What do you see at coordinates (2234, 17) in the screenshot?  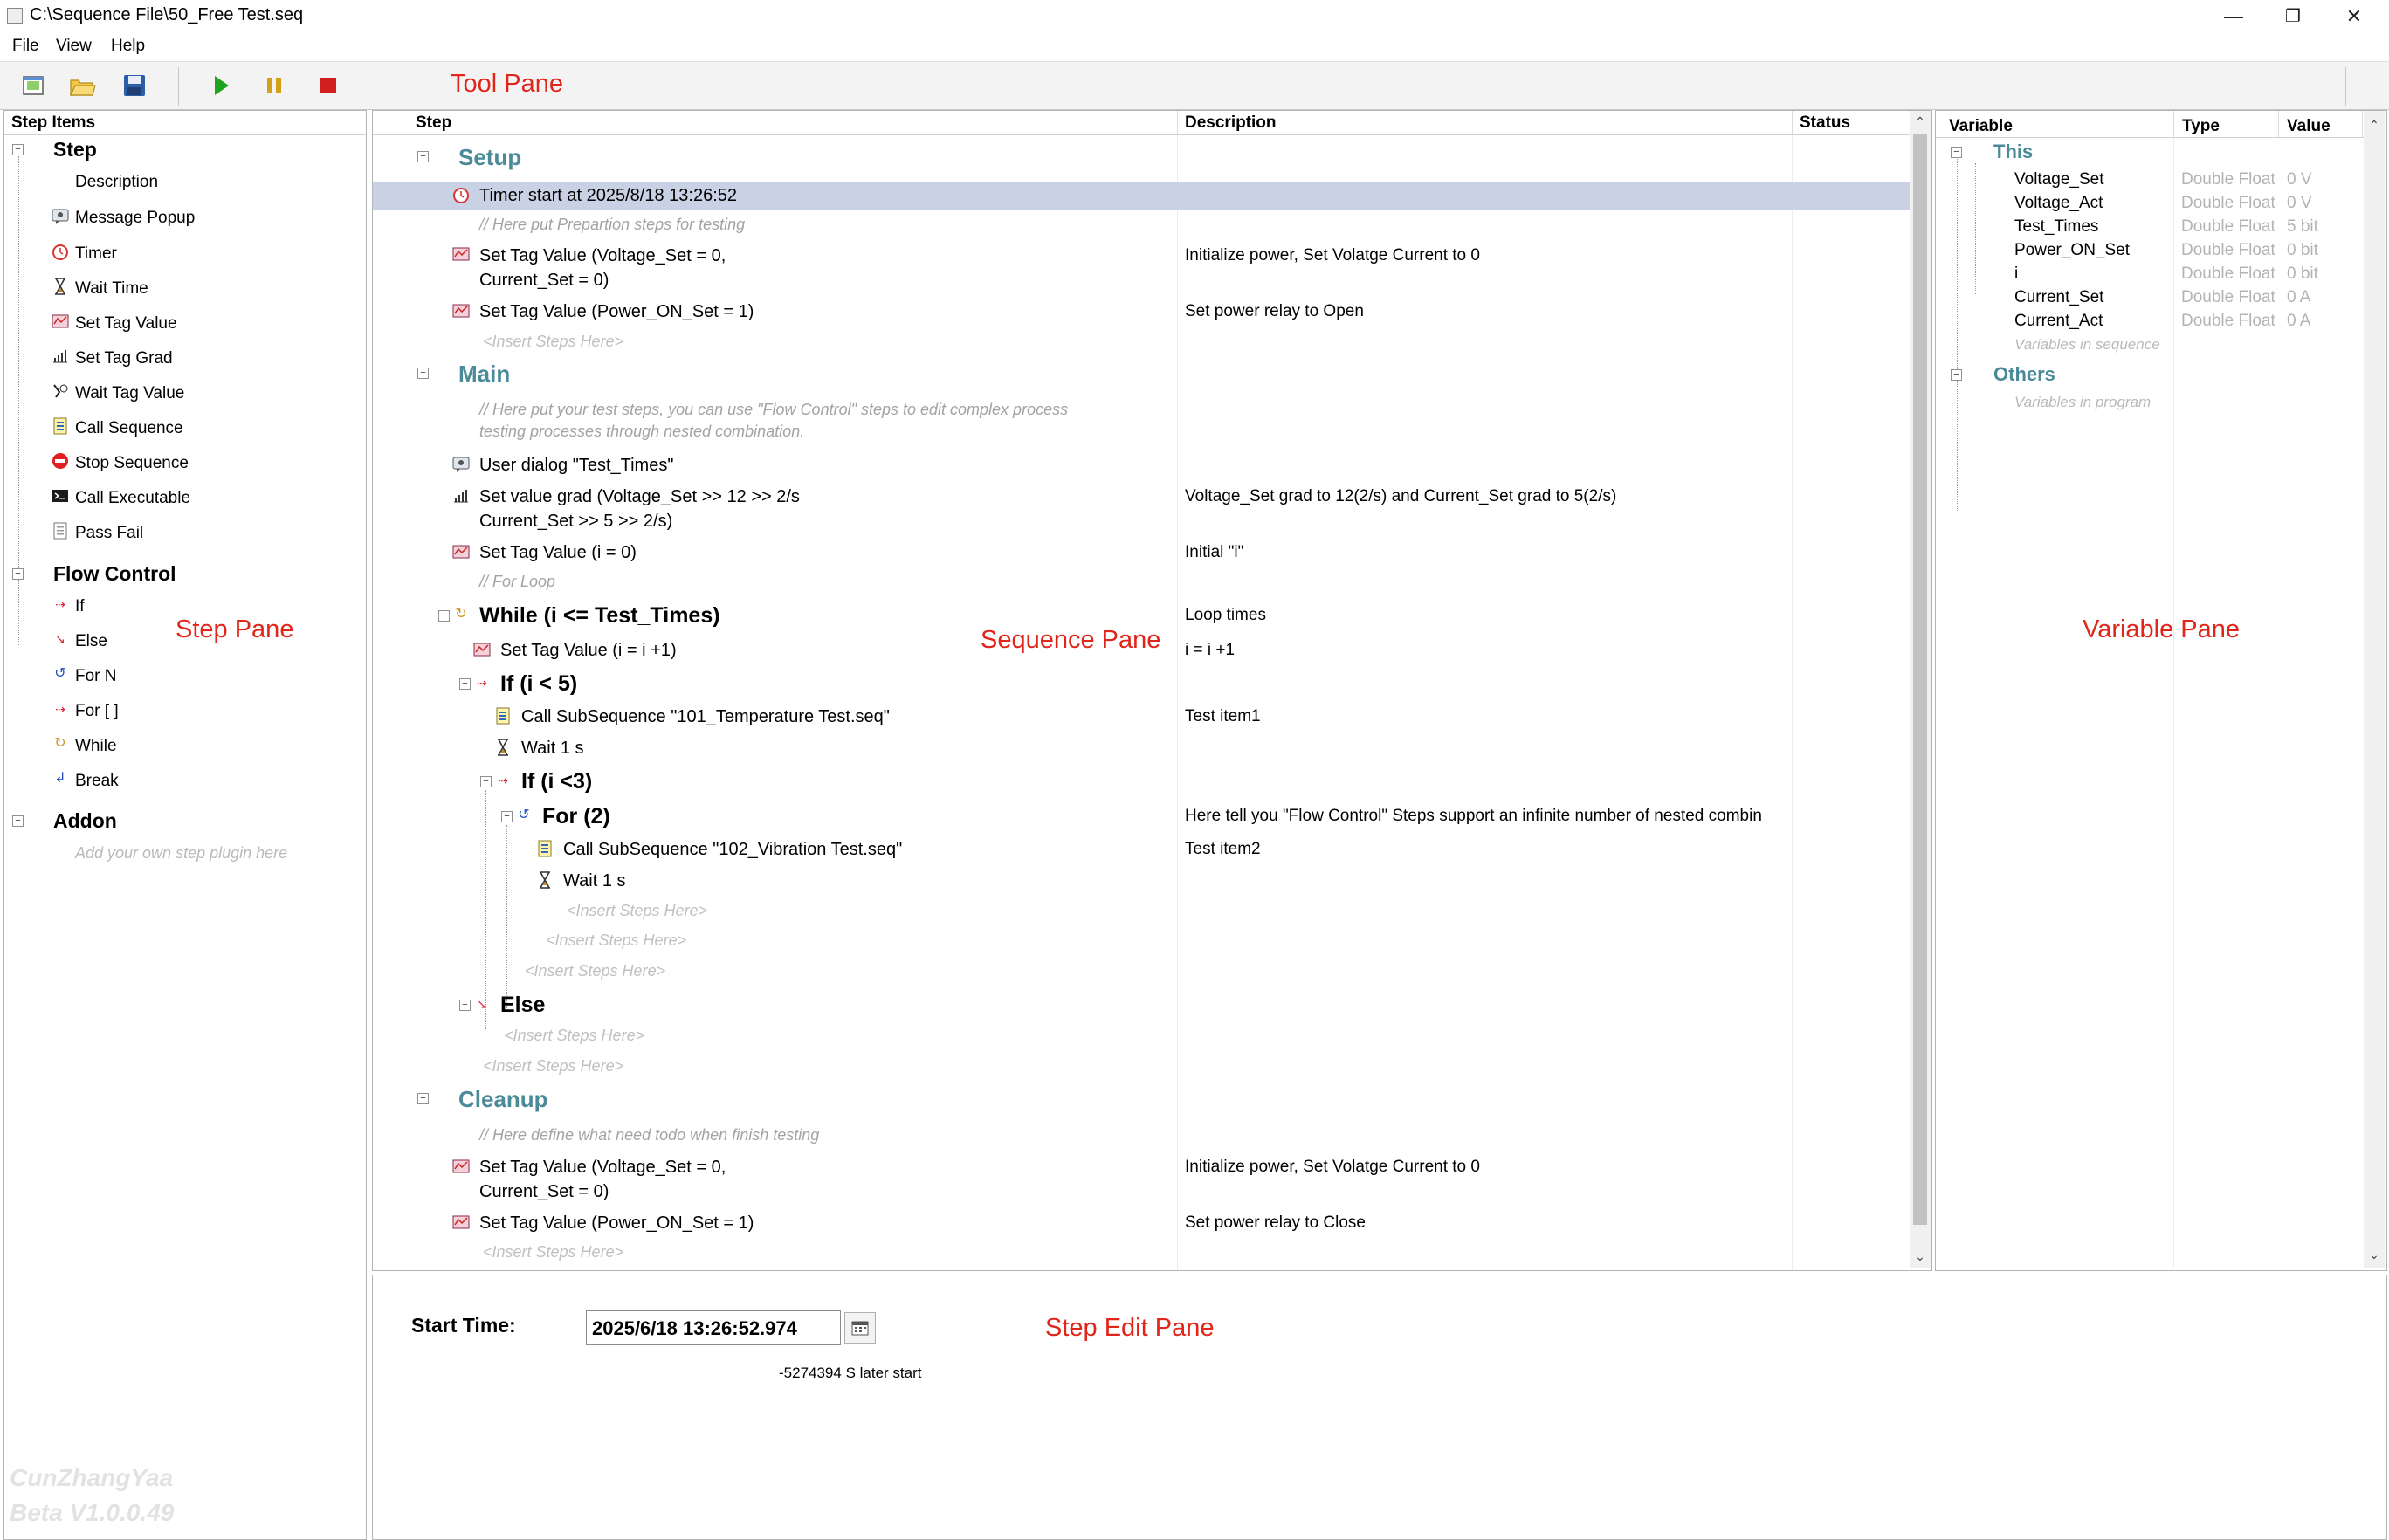 I see `minimize-button: —` at bounding box center [2234, 17].